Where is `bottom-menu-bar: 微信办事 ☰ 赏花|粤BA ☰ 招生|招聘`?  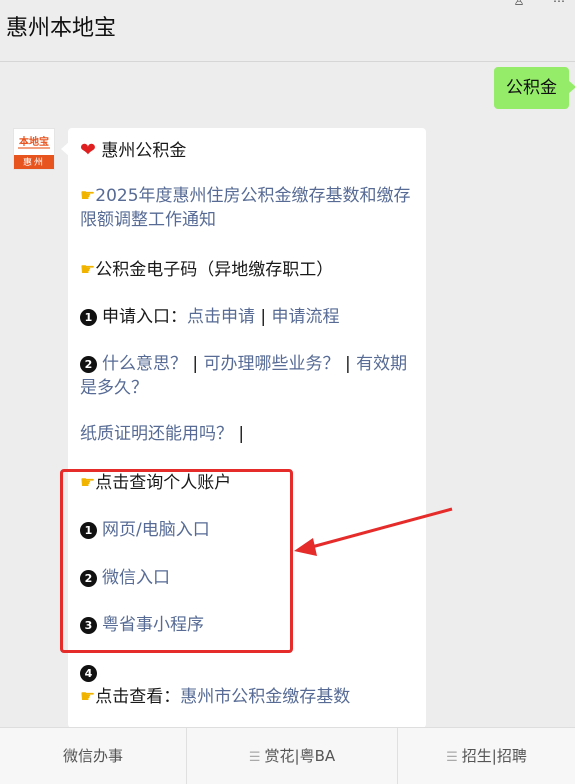
bottom-menu-bar: 微信办事 ☰ 赏花|粤BA ☰ 招生|招聘 is located at coordinates (287, 755).